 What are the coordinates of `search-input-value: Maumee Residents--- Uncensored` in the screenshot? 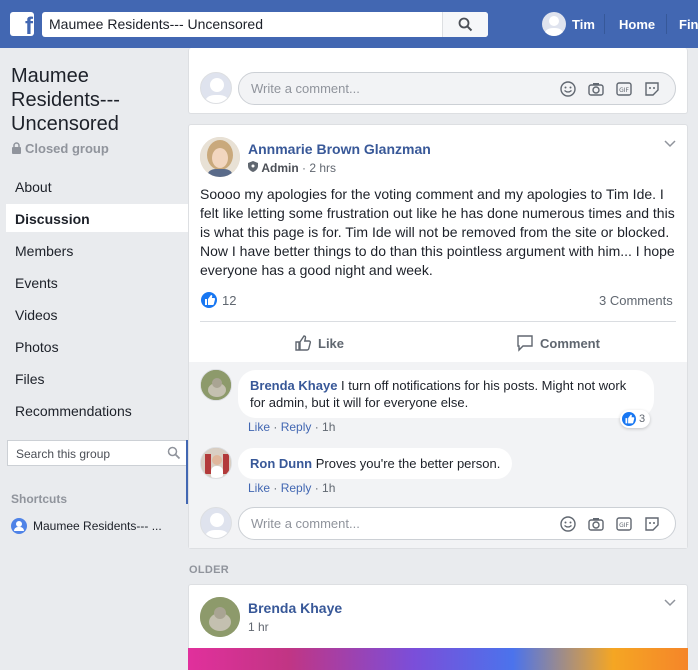 It's located at (156, 24).